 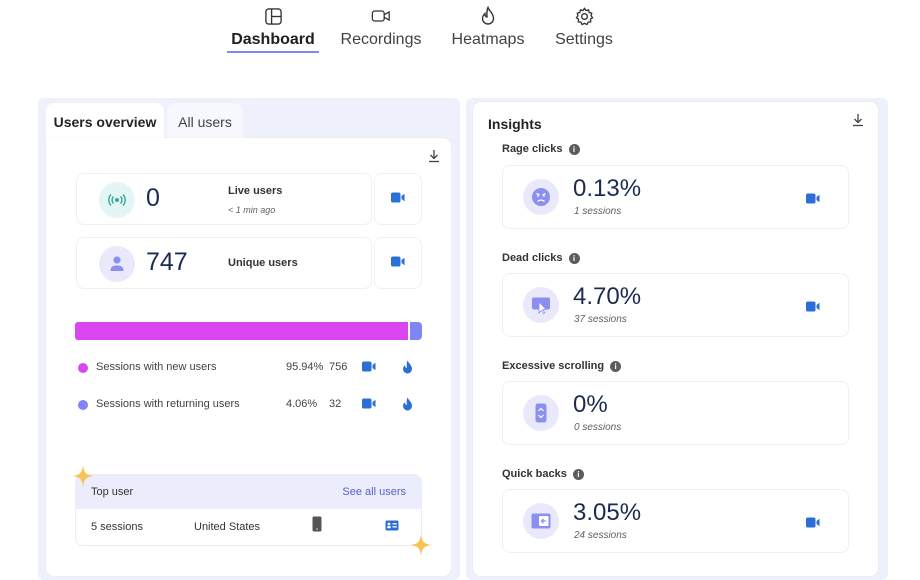 I want to click on unique-users-stat: 747 Unique users, so click(x=224, y=263).